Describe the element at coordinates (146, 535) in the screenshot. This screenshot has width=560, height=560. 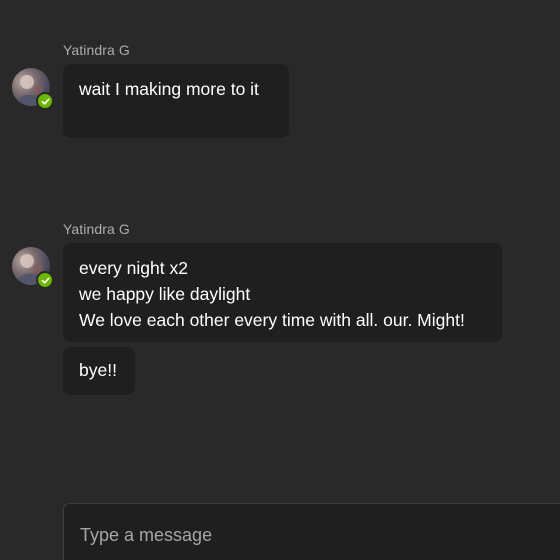
I see `message-input-placeholder: Type a message` at that location.